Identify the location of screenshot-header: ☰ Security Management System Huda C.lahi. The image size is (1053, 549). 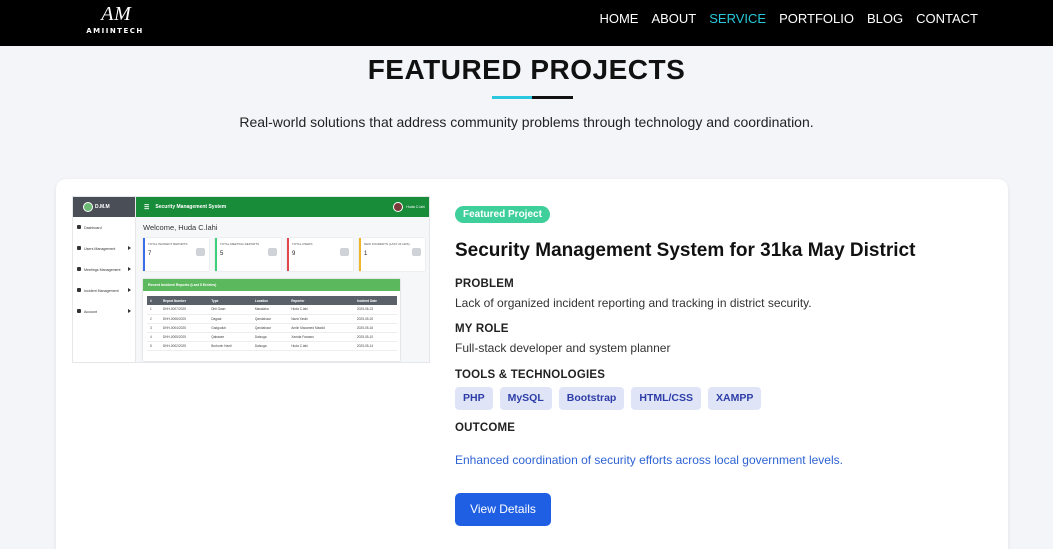
(282, 207).